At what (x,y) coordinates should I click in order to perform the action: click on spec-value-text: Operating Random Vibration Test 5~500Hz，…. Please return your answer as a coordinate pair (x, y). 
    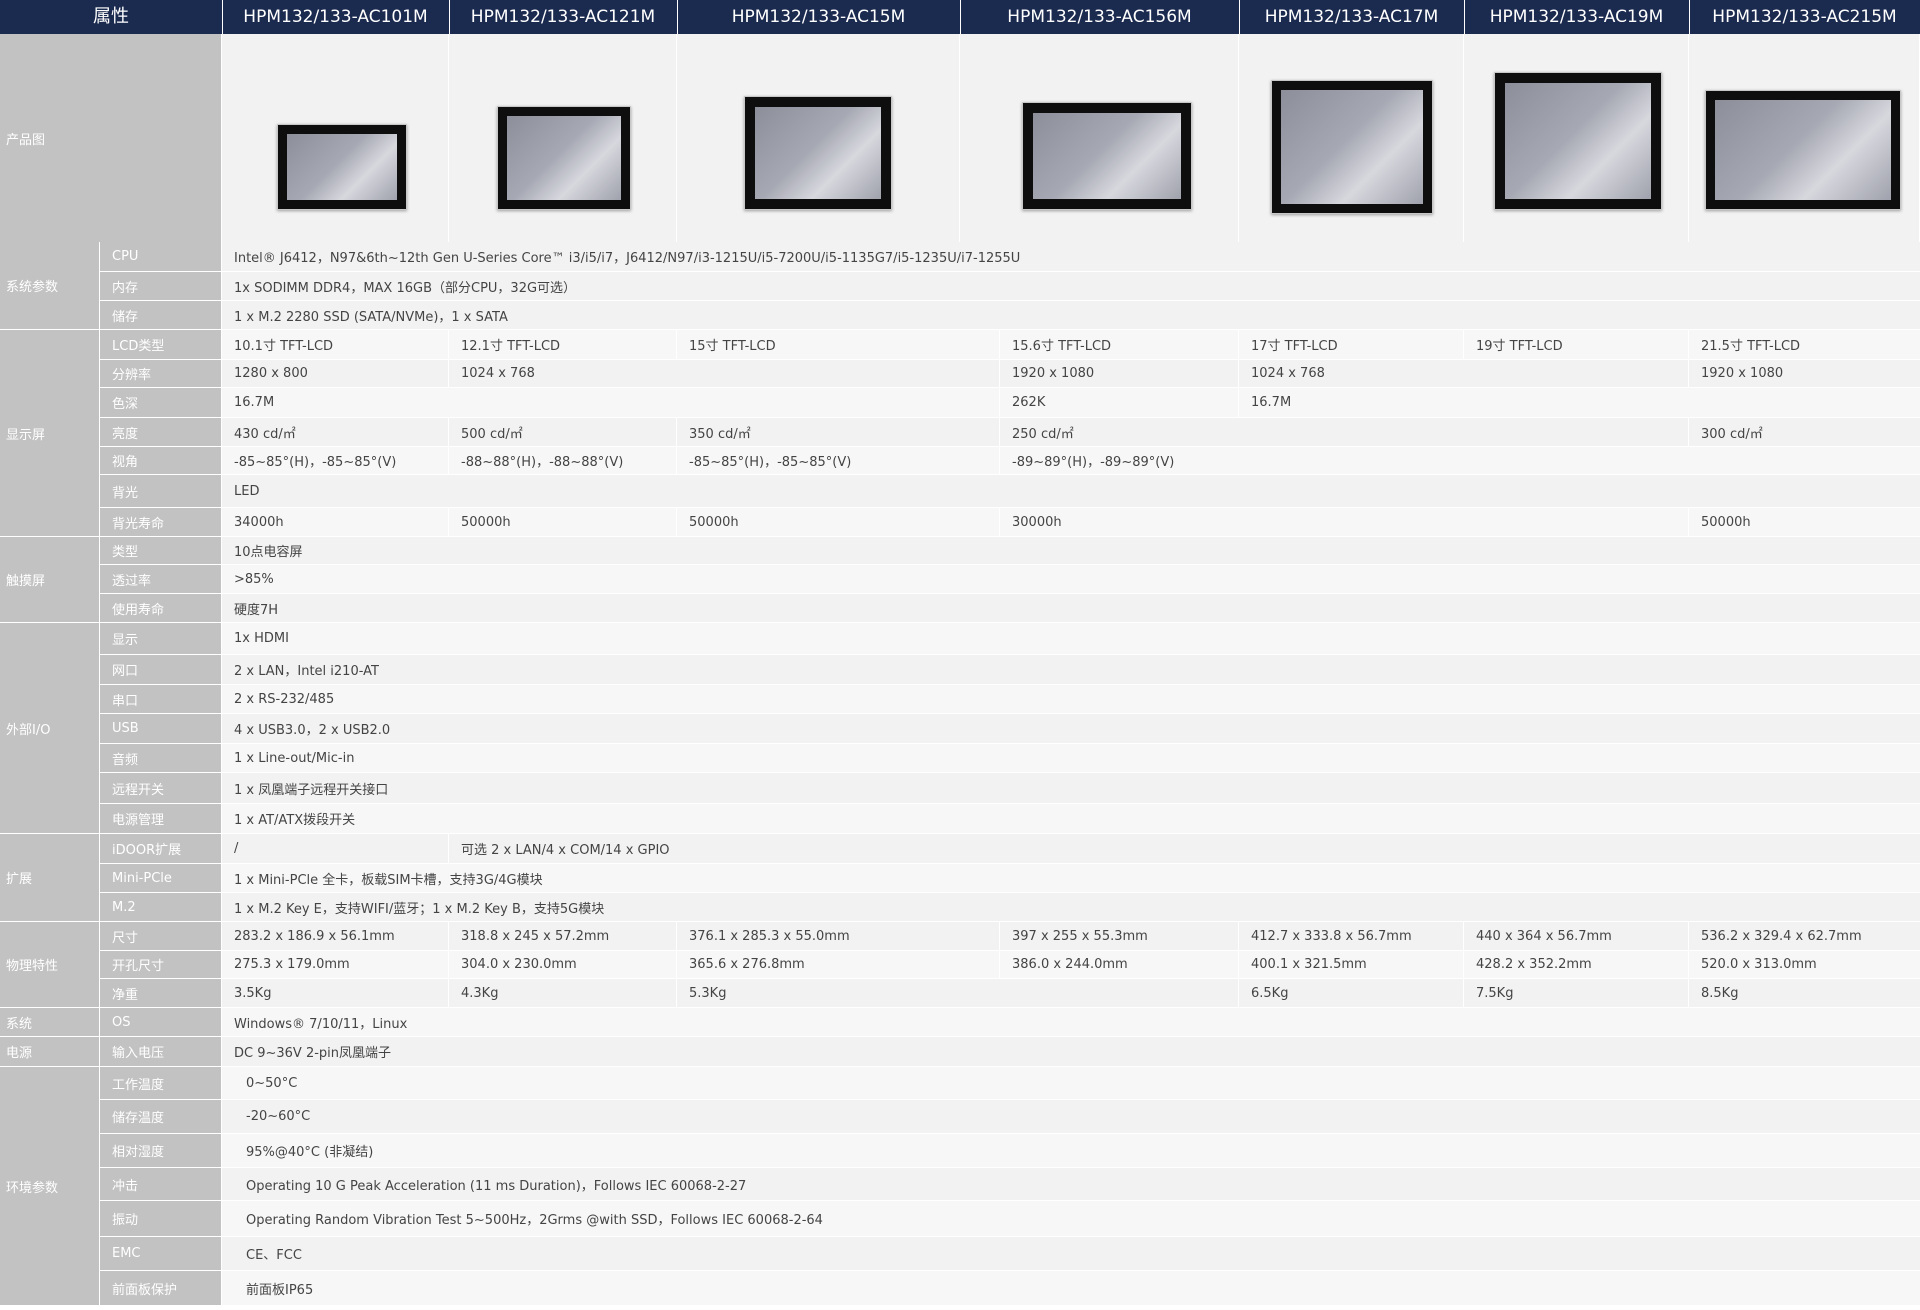
    Looking at the image, I should click on (534, 1220).